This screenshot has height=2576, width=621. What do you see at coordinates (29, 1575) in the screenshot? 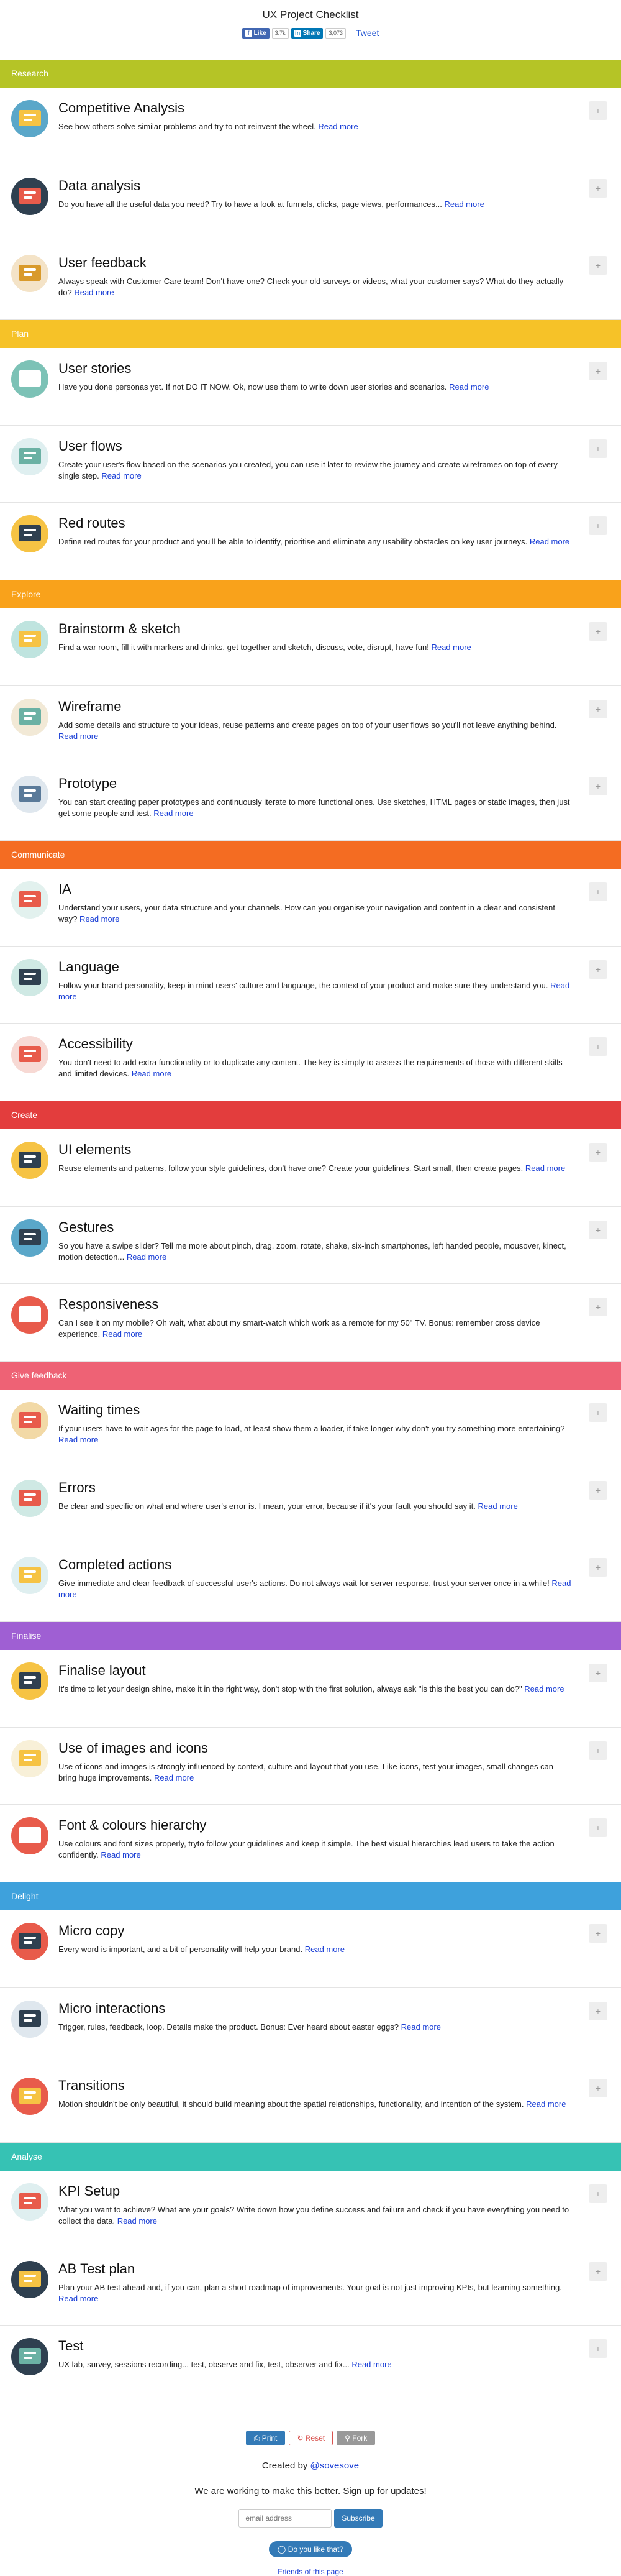
I see `completed-icon` at bounding box center [29, 1575].